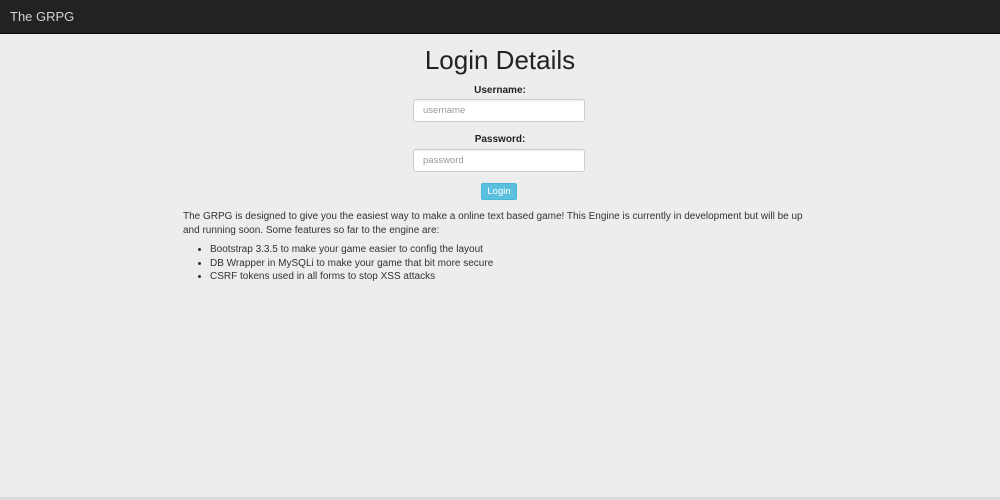  What do you see at coordinates (500, 17) in the screenshot?
I see `top-navbar: The GRPG` at bounding box center [500, 17].